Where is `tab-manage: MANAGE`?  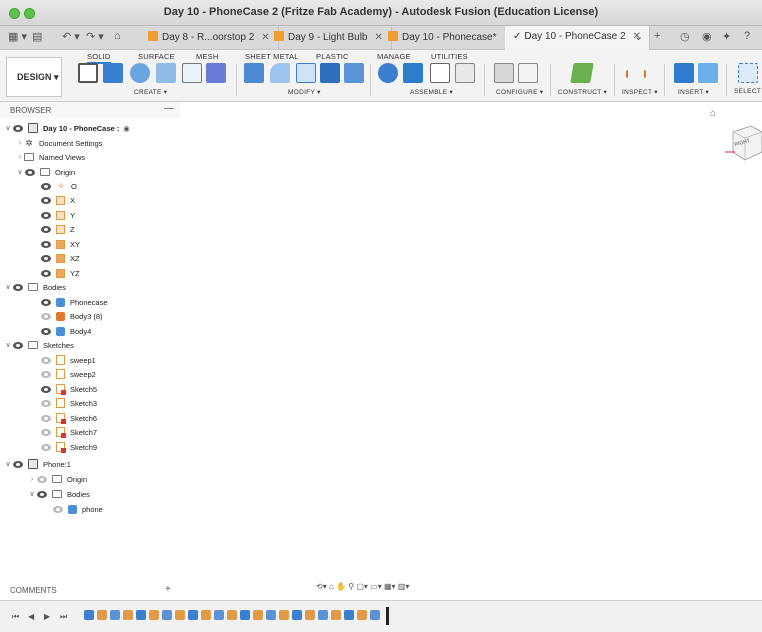 tab-manage: MANAGE is located at coordinates (394, 56).